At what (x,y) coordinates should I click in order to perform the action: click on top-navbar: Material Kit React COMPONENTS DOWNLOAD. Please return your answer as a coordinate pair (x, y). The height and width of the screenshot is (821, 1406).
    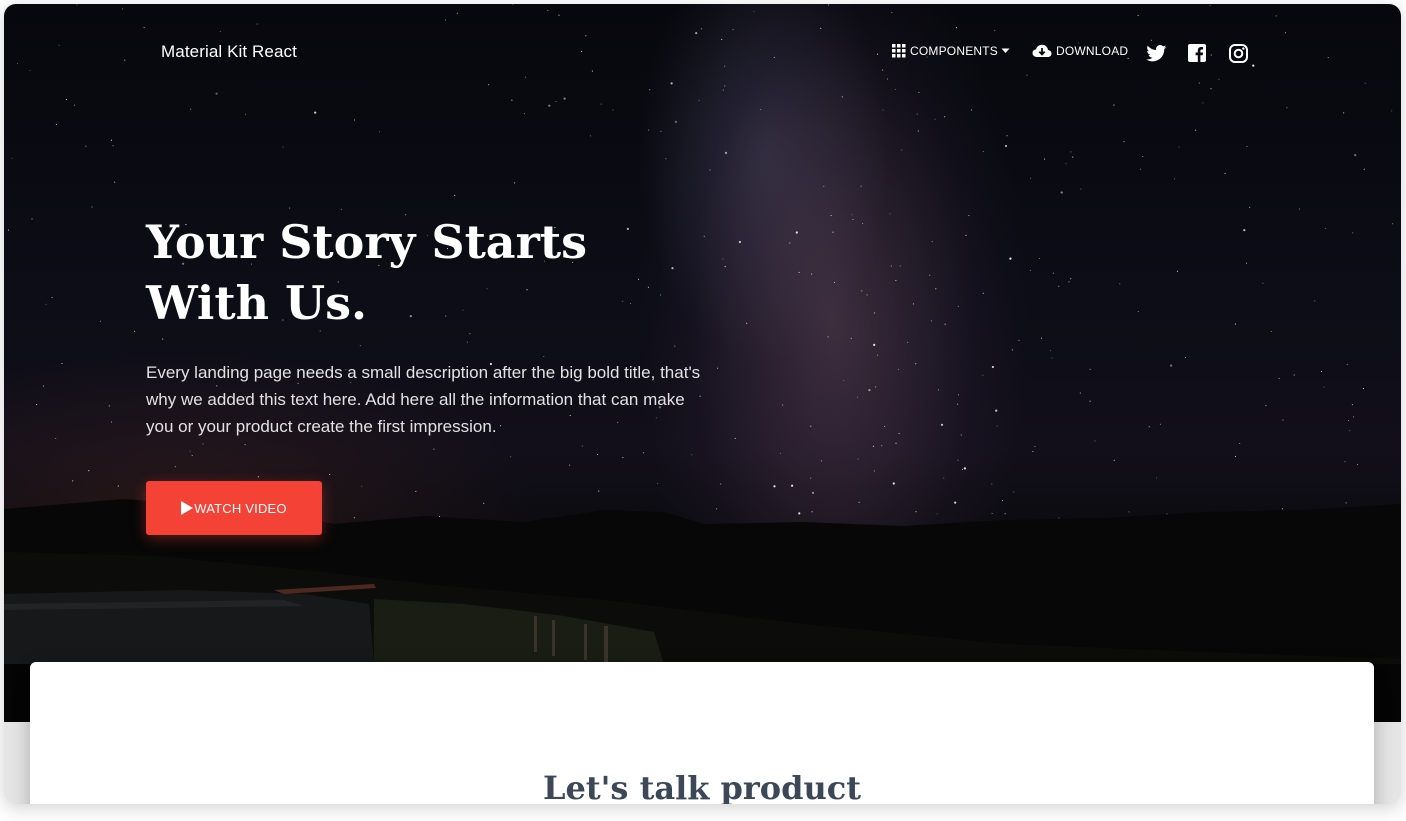
    Looking at the image, I should click on (702, 54).